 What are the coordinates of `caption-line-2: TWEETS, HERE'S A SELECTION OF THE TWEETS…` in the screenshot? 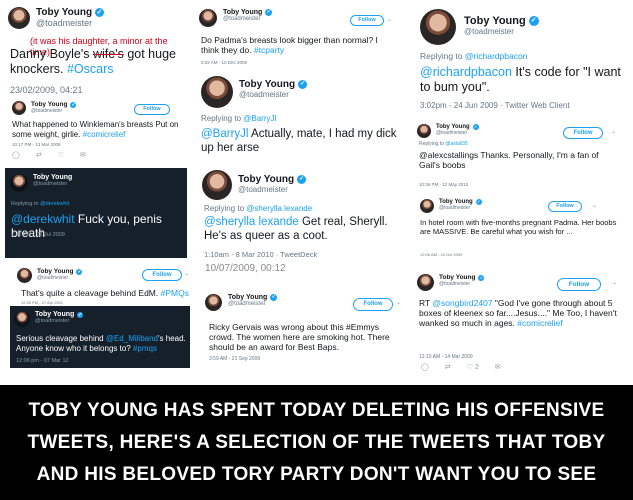 It's located at (316, 442).